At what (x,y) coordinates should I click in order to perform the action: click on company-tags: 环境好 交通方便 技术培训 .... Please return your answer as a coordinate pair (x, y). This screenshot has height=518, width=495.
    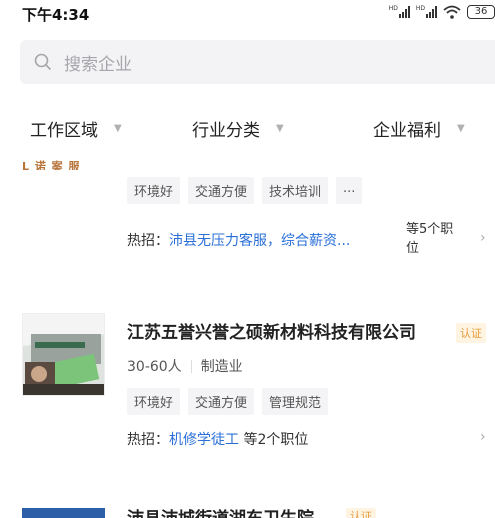
    Looking at the image, I should click on (245, 190).